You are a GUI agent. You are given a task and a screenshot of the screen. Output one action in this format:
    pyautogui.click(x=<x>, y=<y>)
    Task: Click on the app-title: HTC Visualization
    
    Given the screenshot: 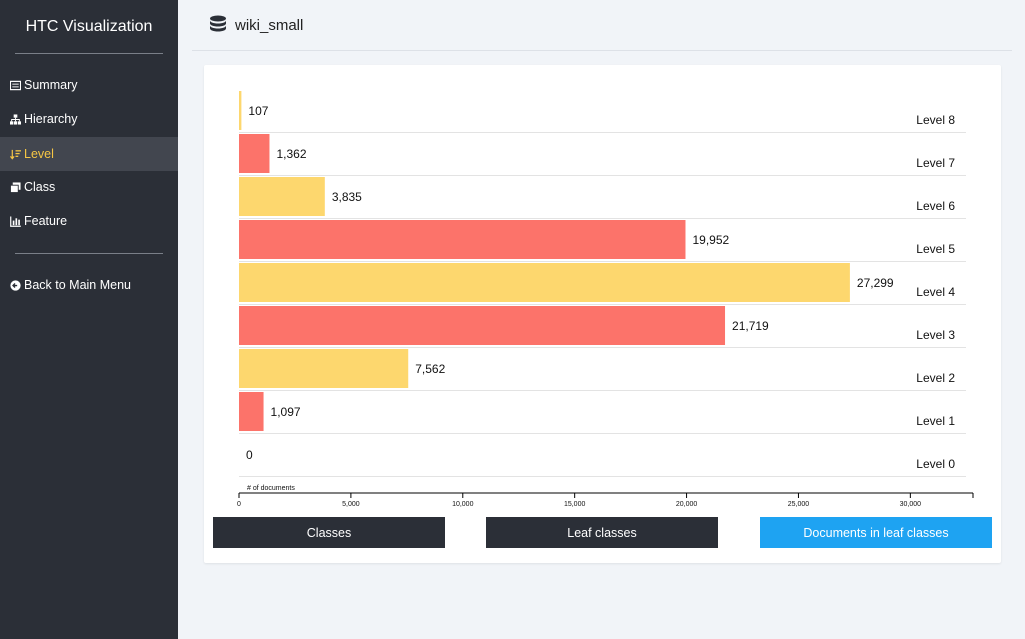 What is the action you would take?
    pyautogui.click(x=89, y=26)
    